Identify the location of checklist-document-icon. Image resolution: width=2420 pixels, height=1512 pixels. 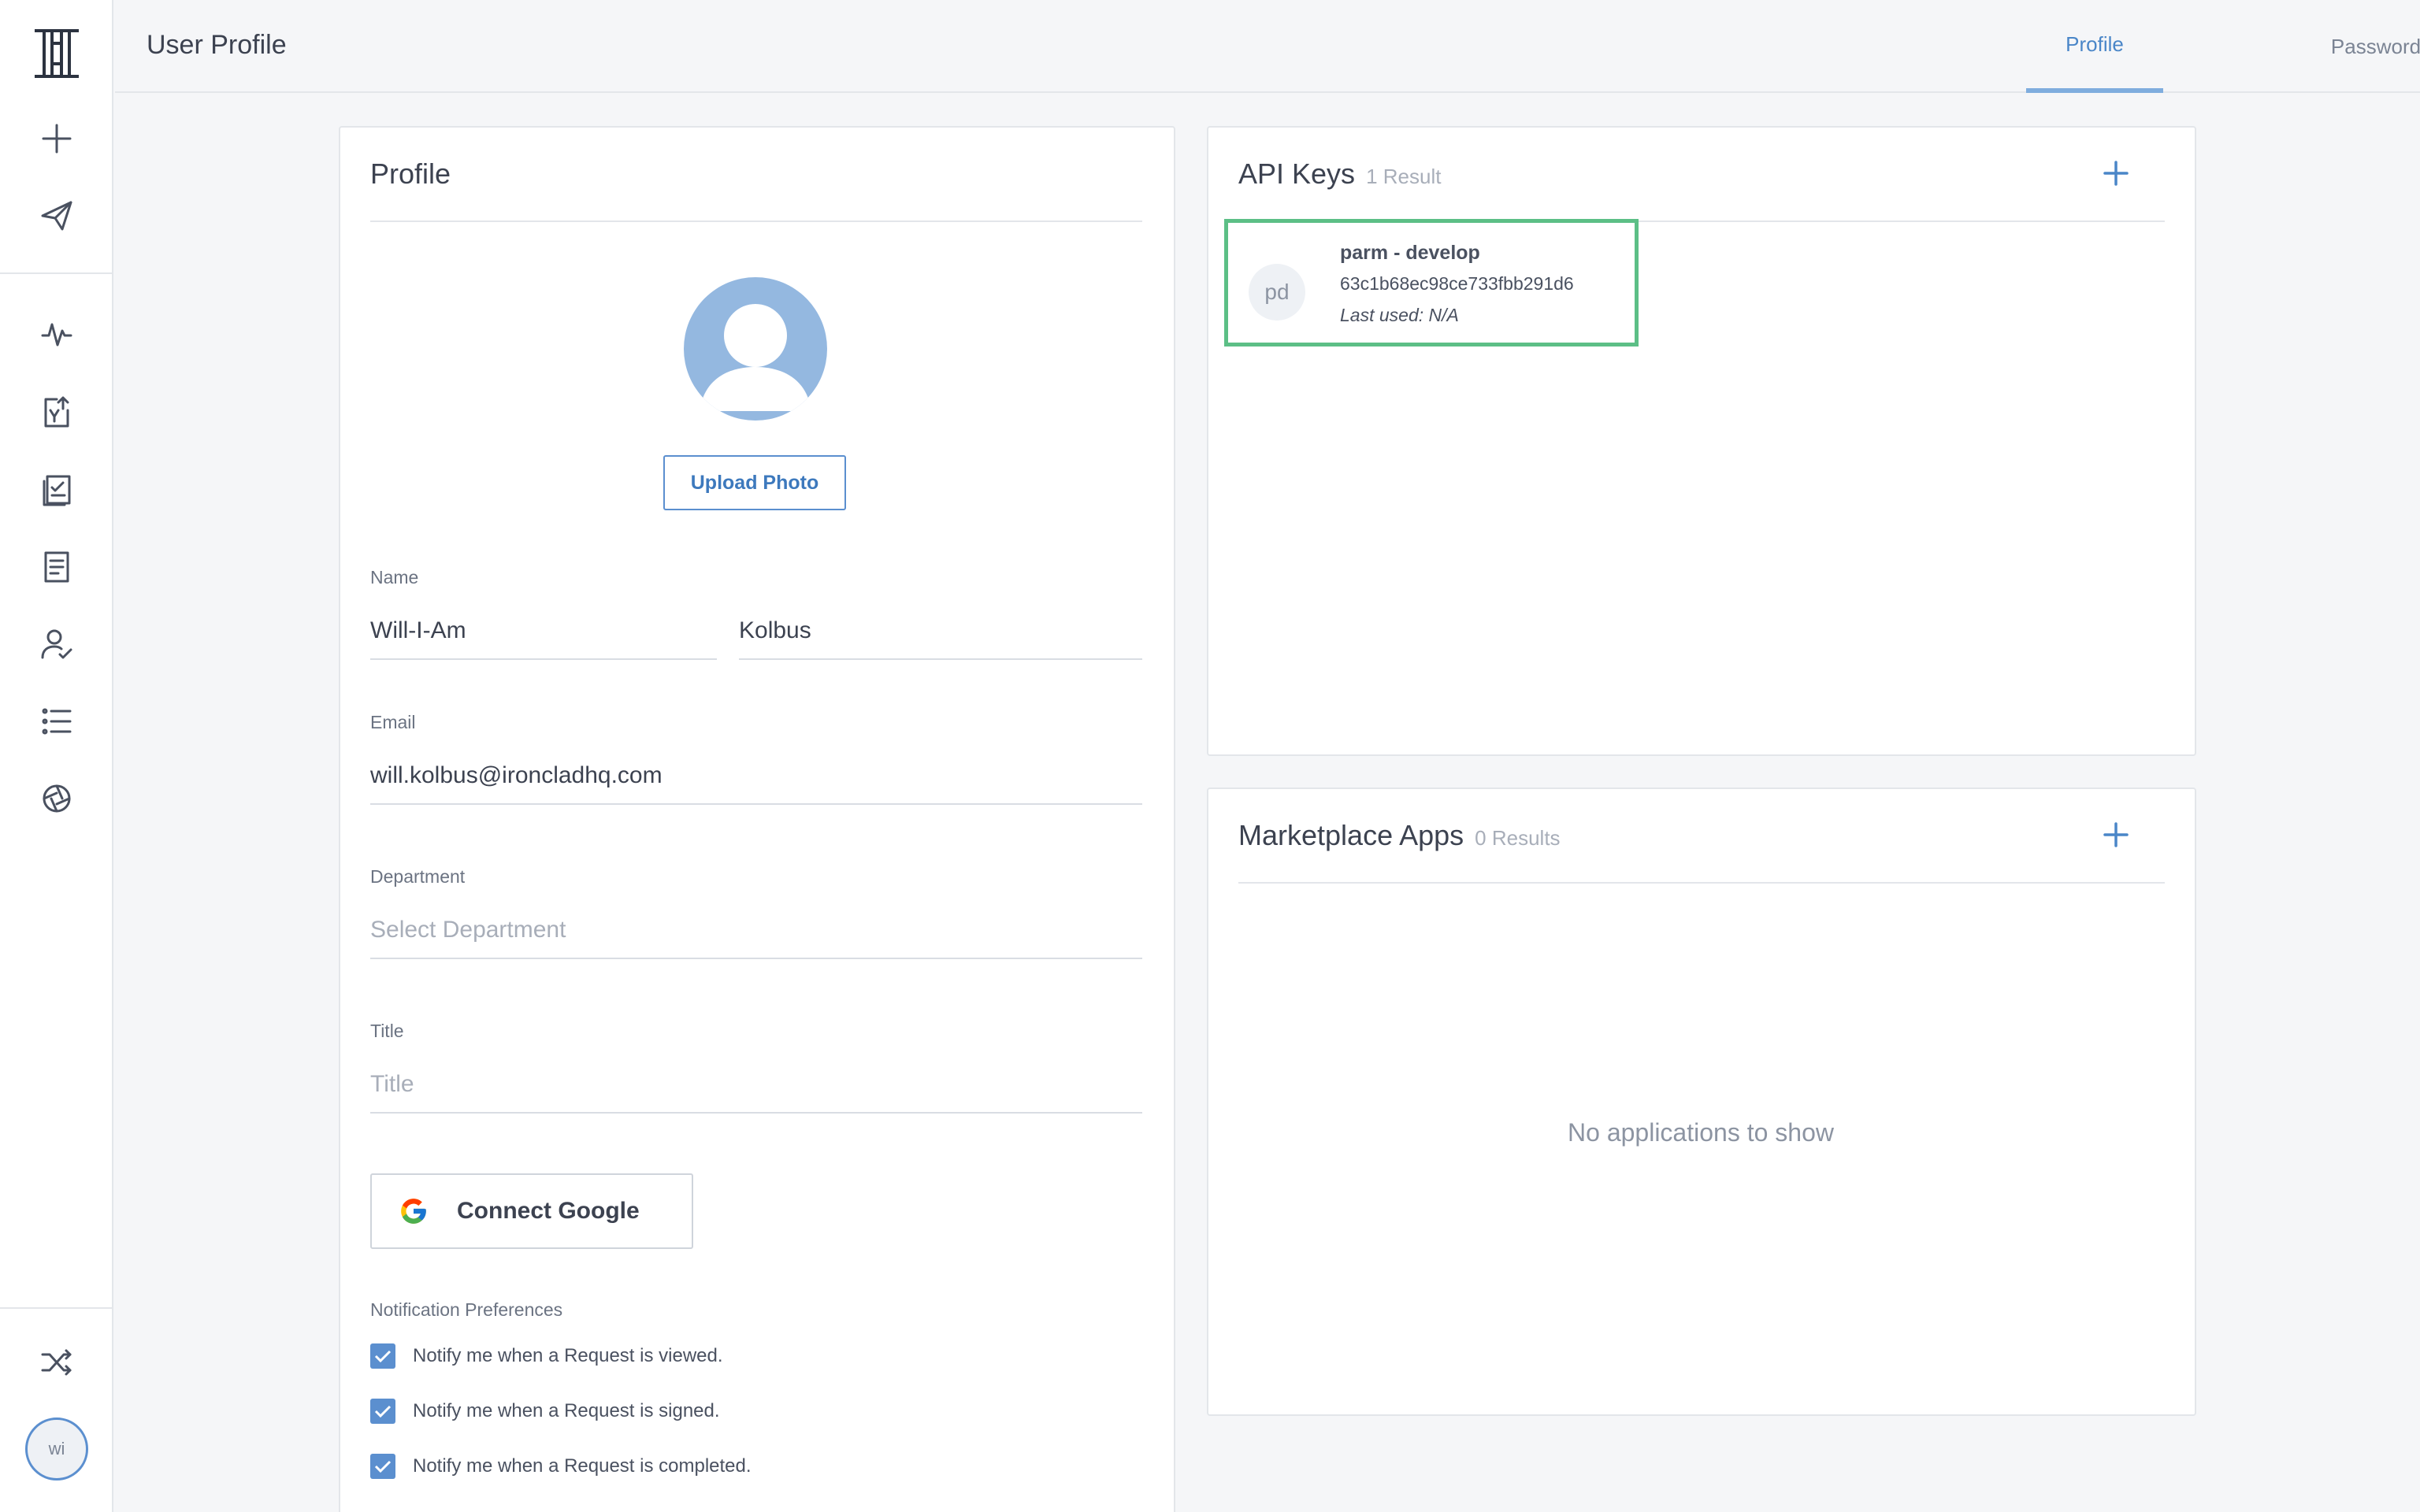
(57, 489).